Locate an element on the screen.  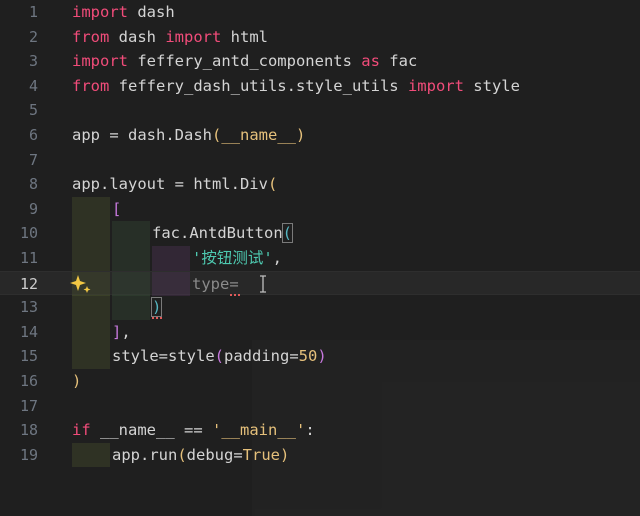
line-number: 9 is located at coordinates (33, 208).